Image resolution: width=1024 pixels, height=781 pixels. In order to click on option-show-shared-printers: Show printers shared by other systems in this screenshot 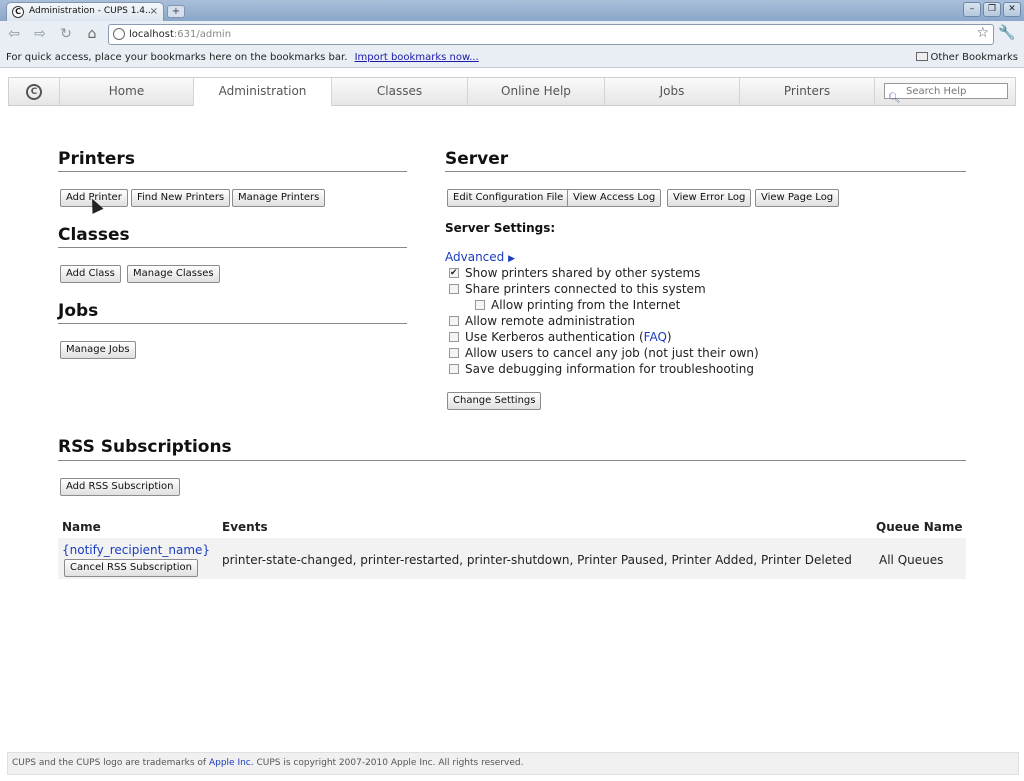, I will do `click(574, 273)`.